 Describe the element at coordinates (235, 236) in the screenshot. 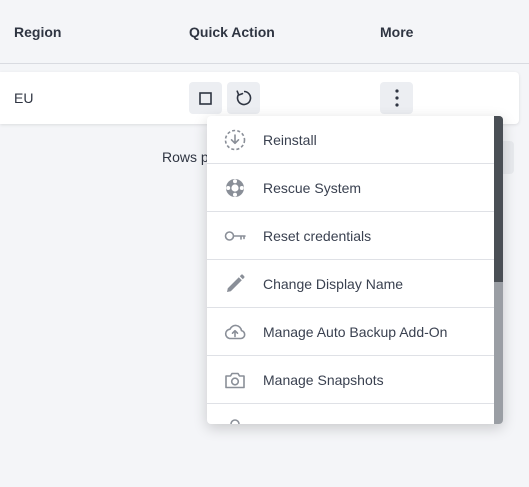

I see `key-icon` at that location.